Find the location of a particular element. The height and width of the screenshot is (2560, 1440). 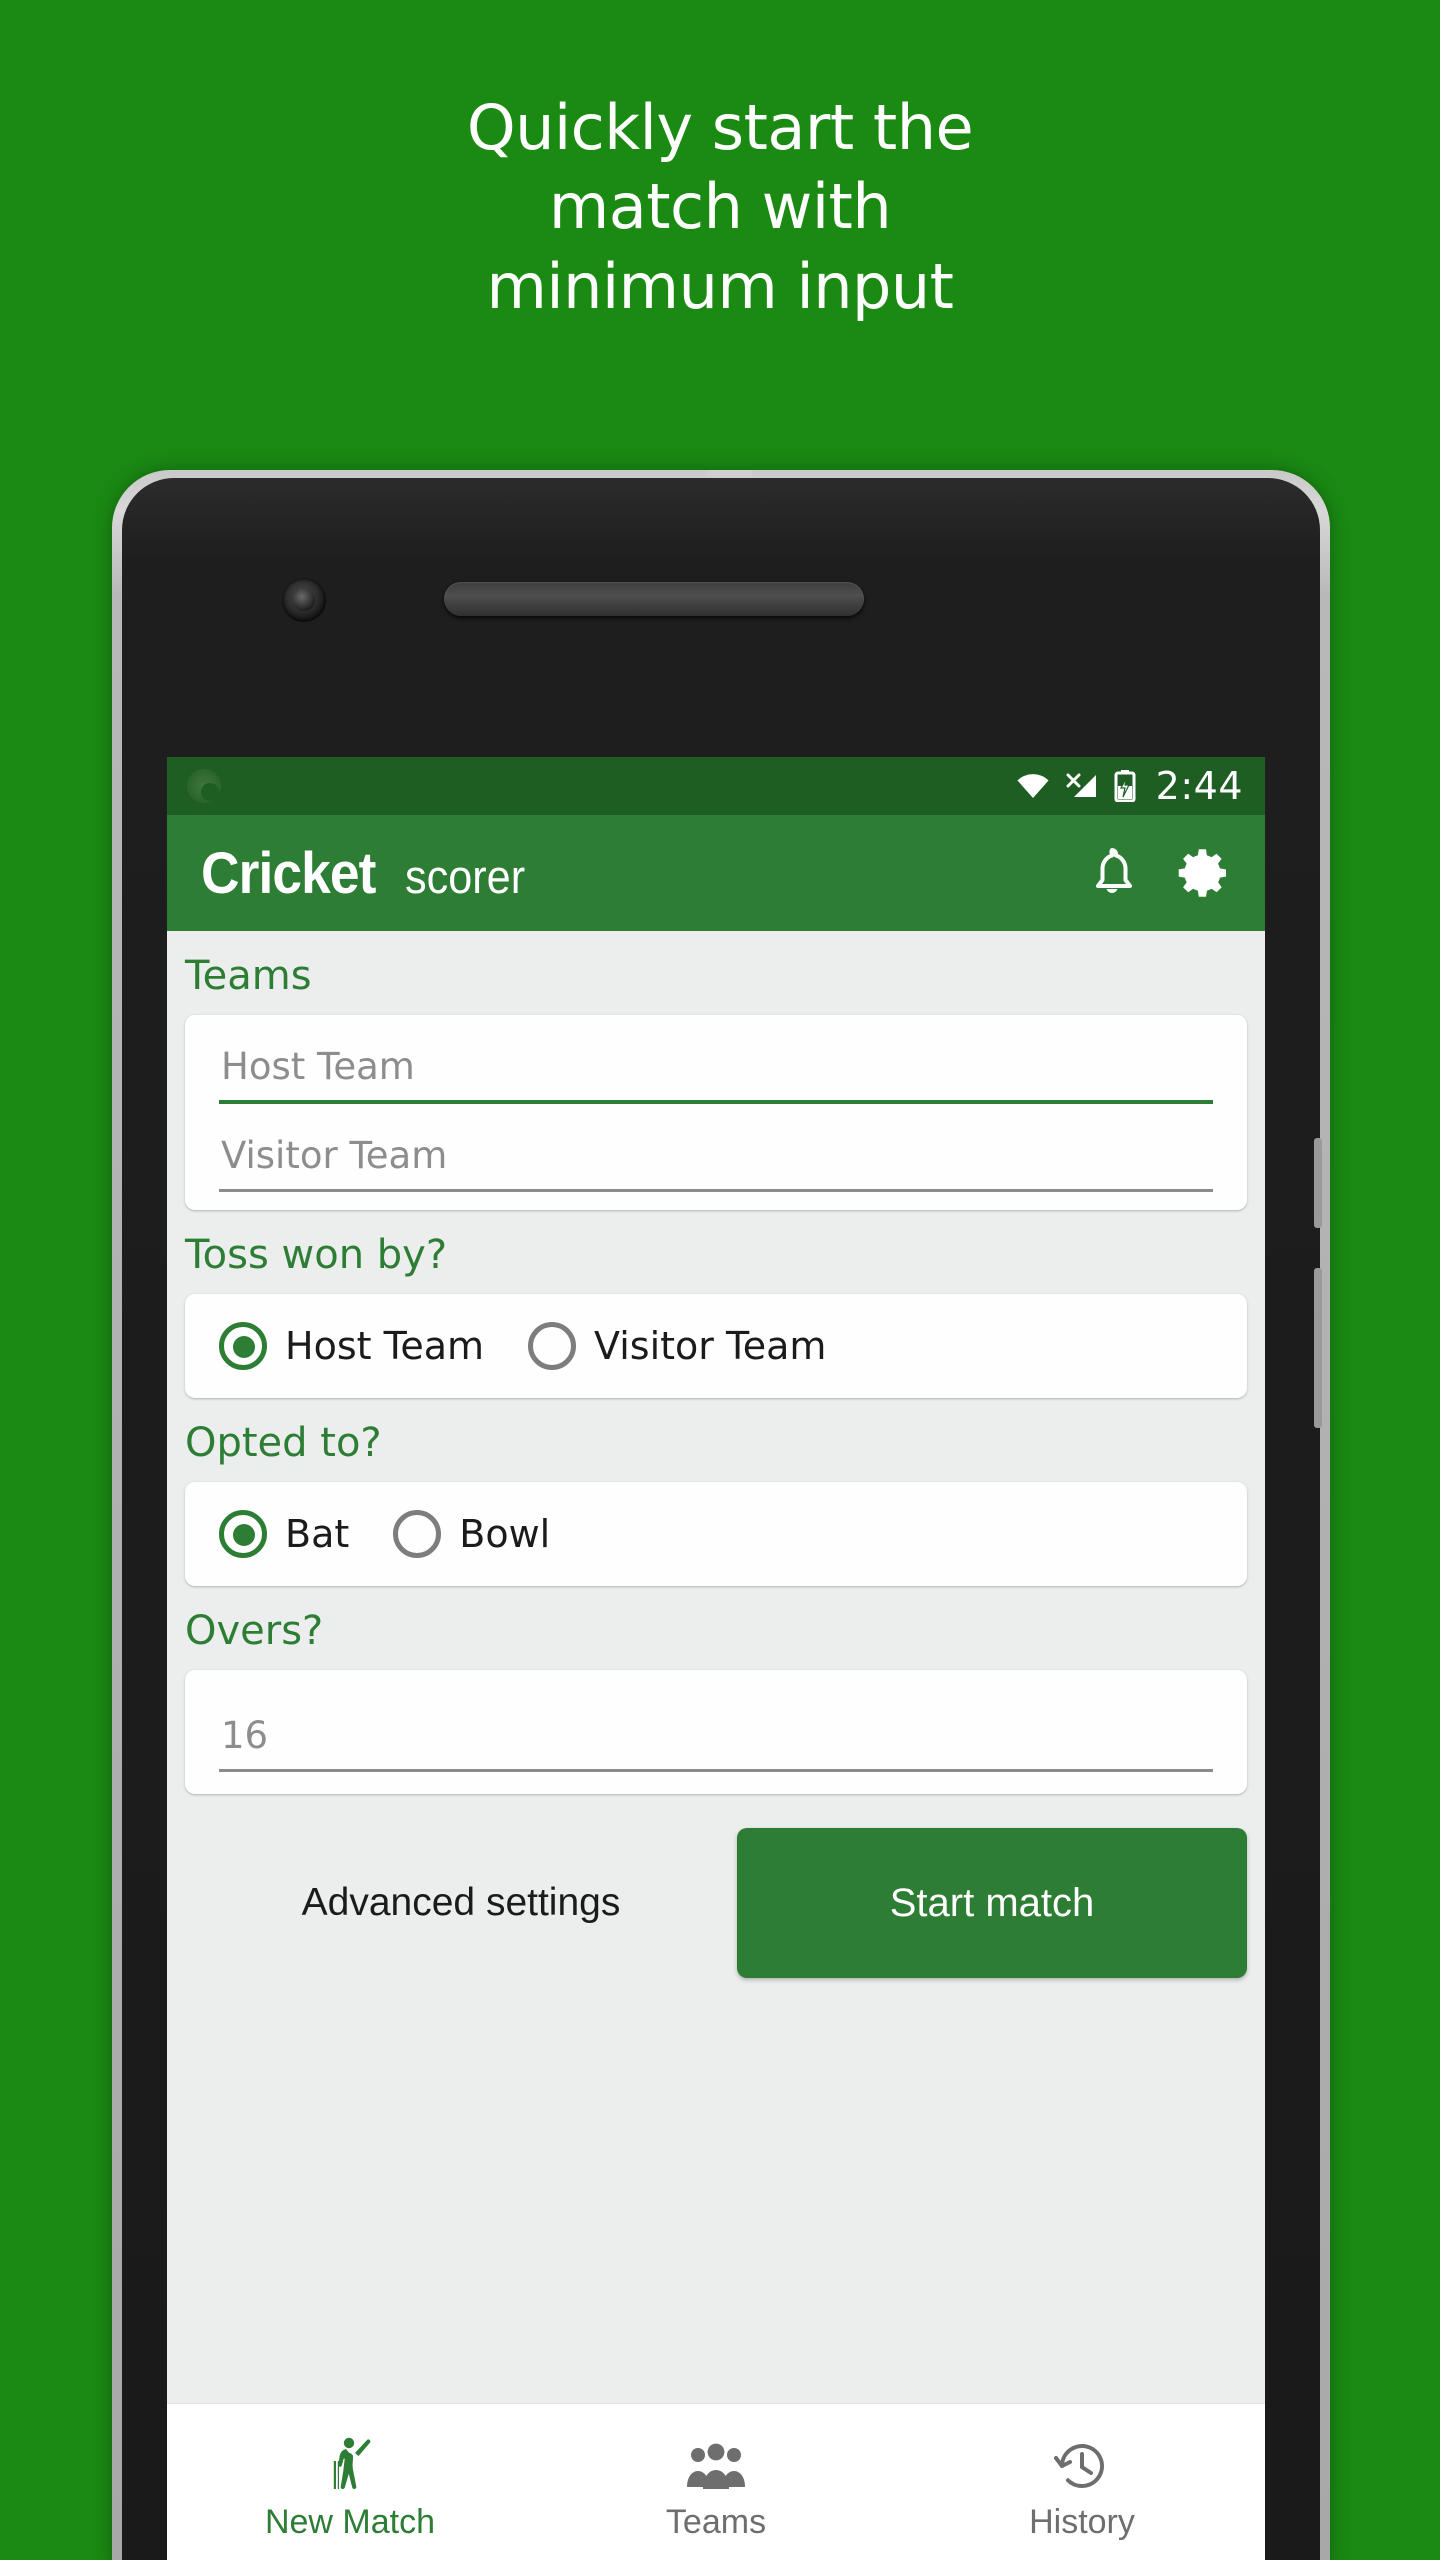

cricket-batsman-icon is located at coordinates (350, 2464).